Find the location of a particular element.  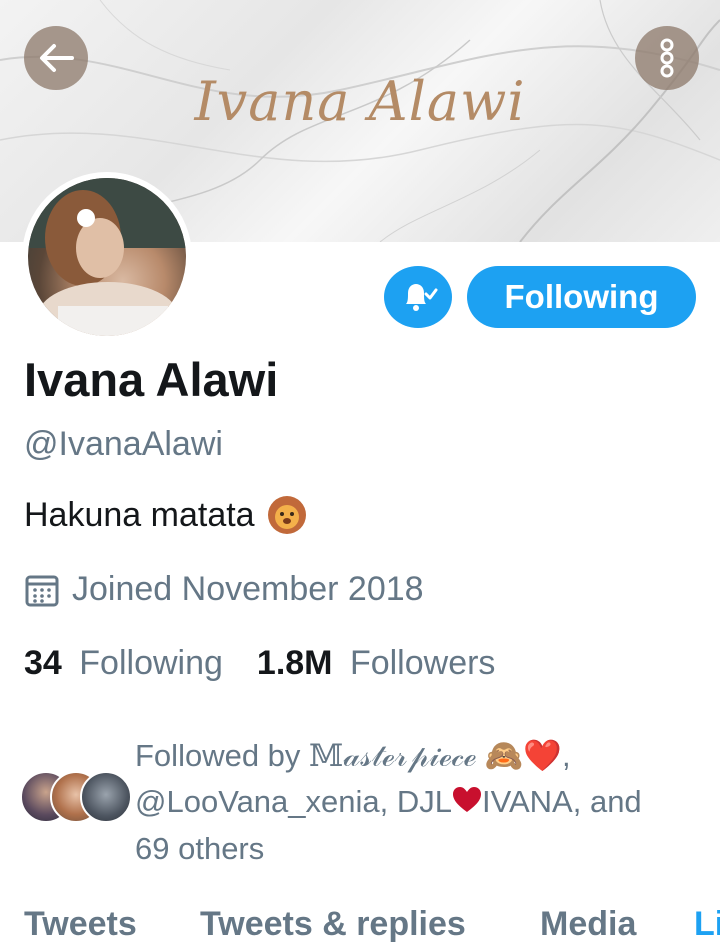

joined-text: Joined November 2018 is located at coordinates (248, 589).